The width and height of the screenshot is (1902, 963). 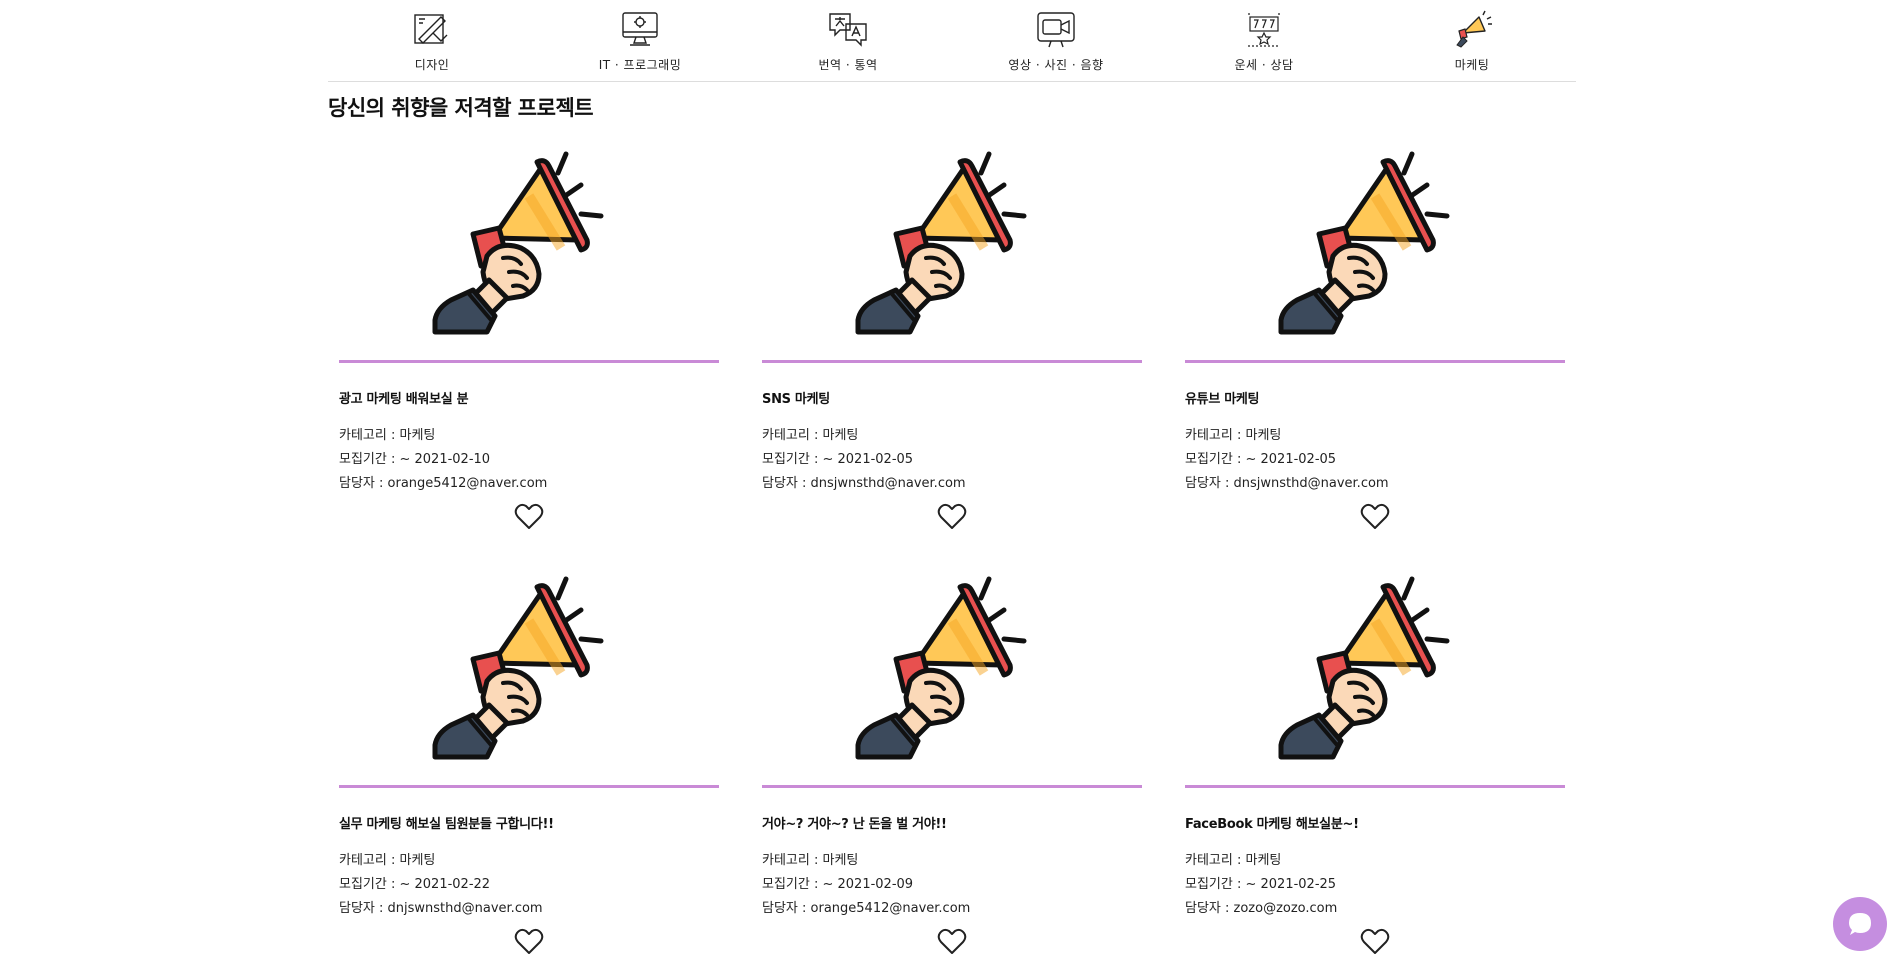 What do you see at coordinates (1472, 65) in the screenshot?
I see `category-label: 마케팅` at bounding box center [1472, 65].